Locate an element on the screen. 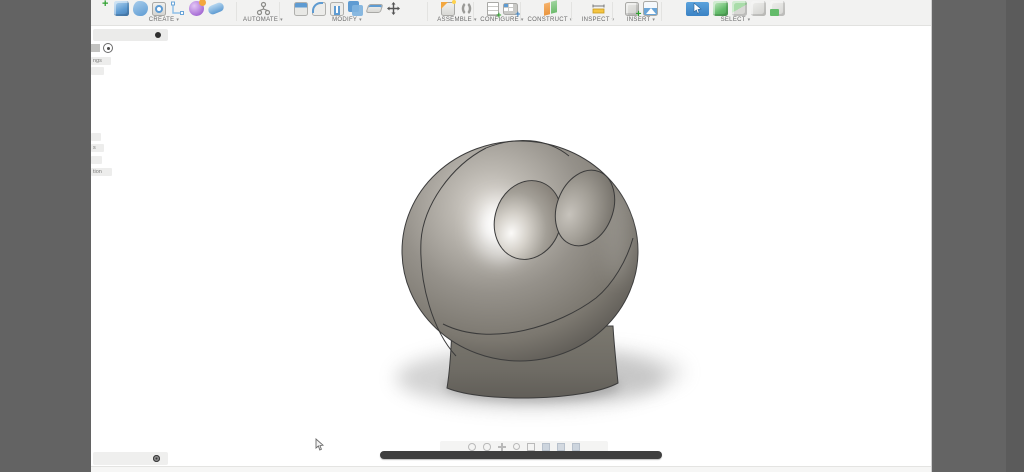 This screenshot has width=1024, height=472. press-pull-icon is located at coordinates (300, 8).